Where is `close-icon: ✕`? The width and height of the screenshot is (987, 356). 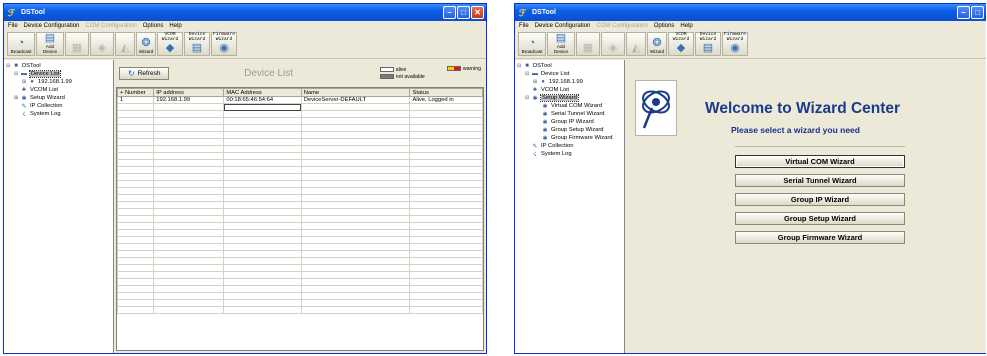
close-icon: ✕ is located at coordinates (477, 12).